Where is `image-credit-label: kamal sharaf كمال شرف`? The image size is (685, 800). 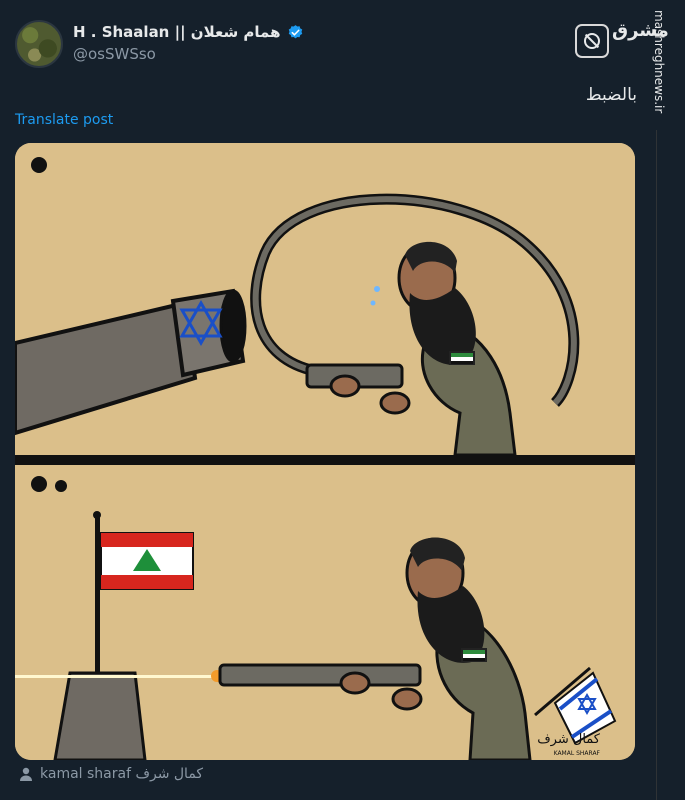 image-credit-label: kamal sharaf كمال شرف is located at coordinates (121, 774).